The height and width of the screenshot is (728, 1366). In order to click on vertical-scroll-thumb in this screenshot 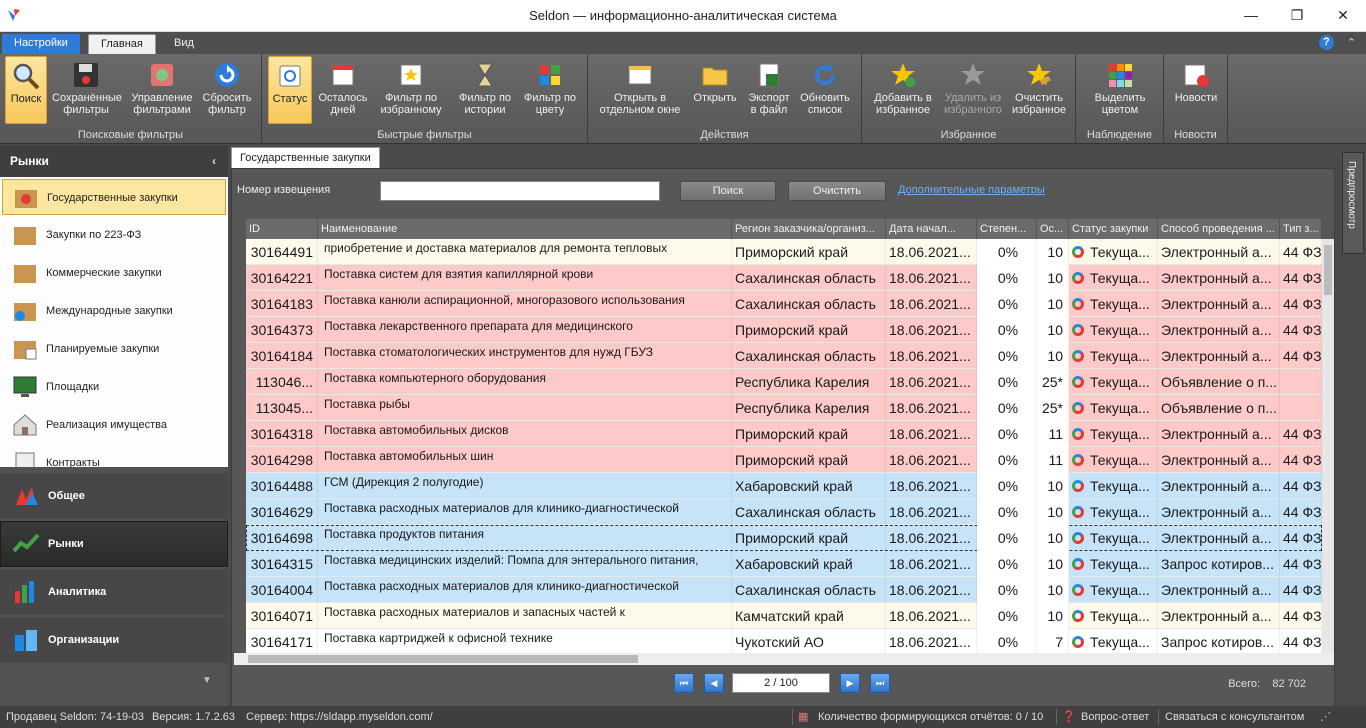, I will do `click(1328, 270)`.